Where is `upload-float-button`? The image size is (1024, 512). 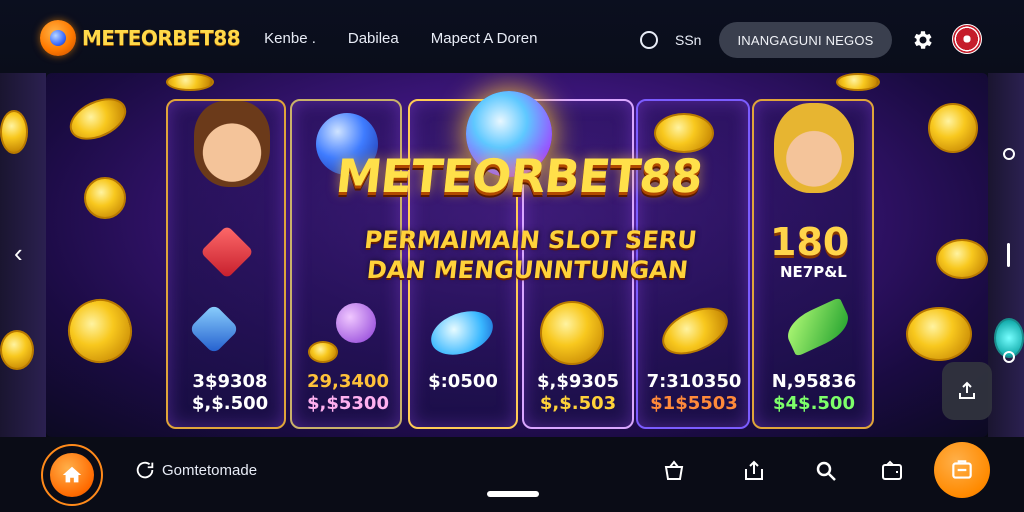 upload-float-button is located at coordinates (967, 391).